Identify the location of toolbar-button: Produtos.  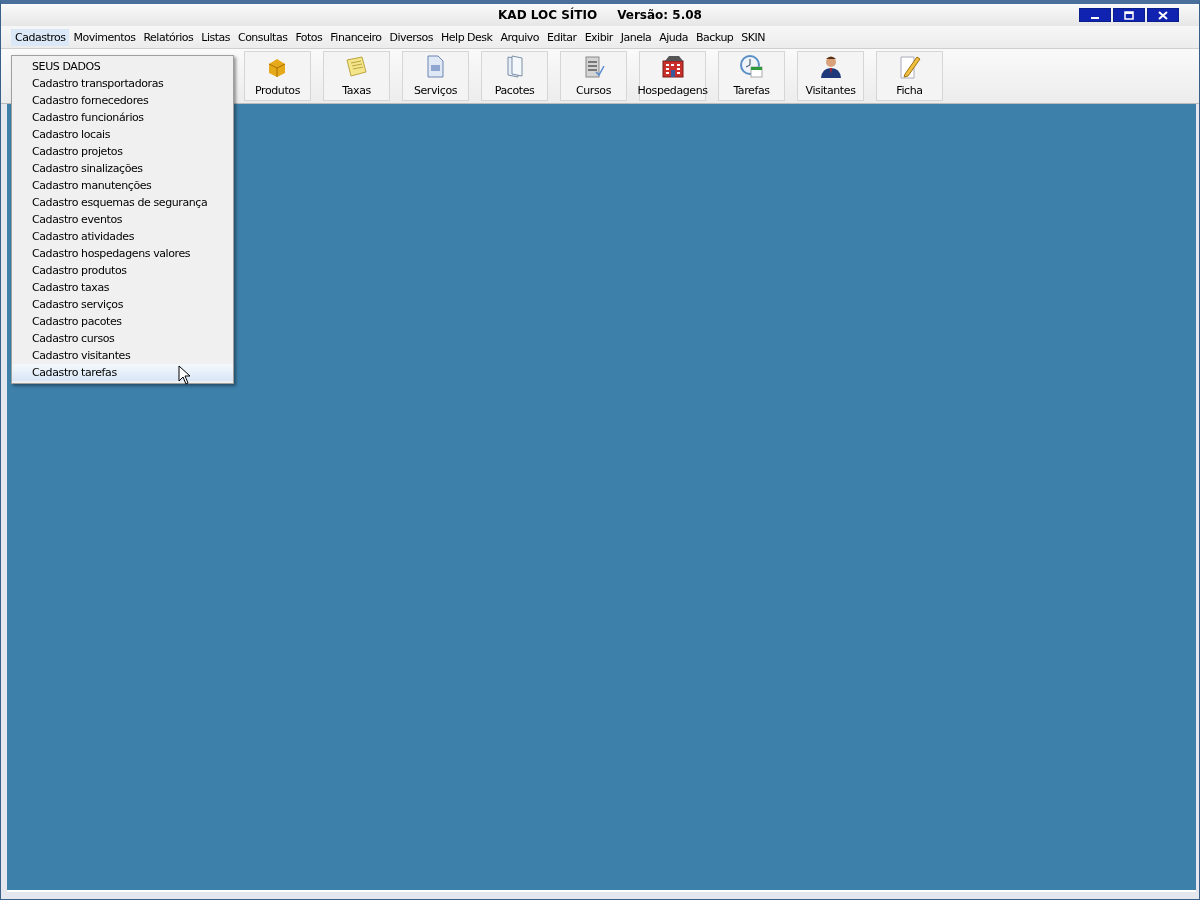
(277, 76).